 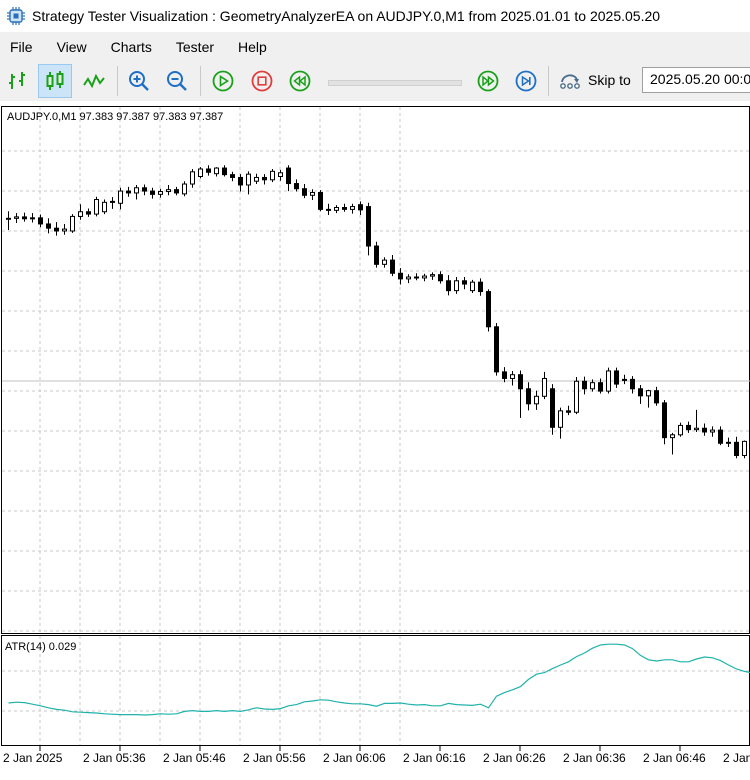 What do you see at coordinates (395, 83) in the screenshot?
I see `speed-slider-track` at bounding box center [395, 83].